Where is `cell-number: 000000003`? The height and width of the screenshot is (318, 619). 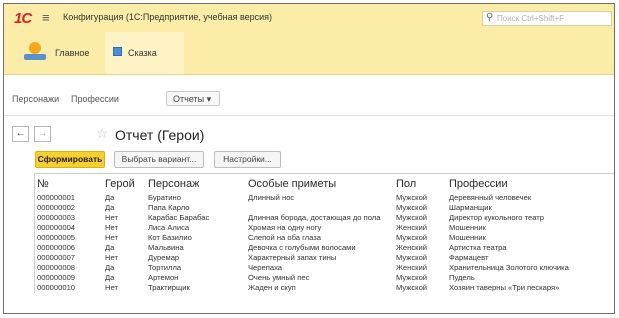 cell-number: 000000003 is located at coordinates (56, 217).